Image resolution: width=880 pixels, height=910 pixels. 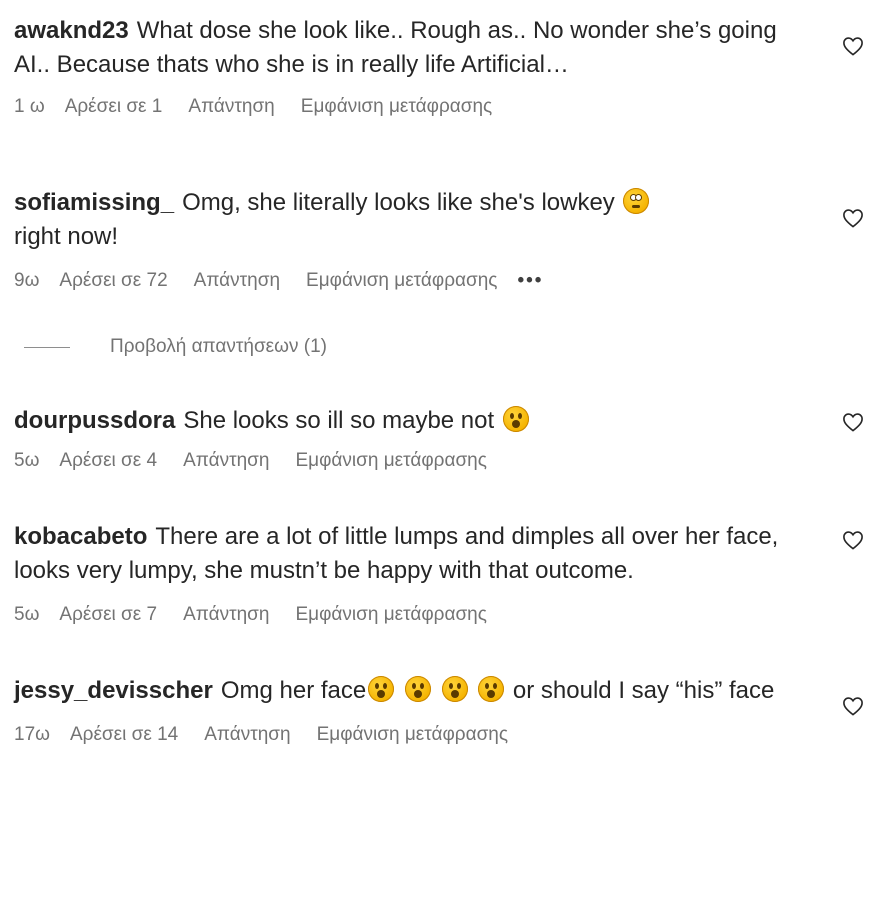 What do you see at coordinates (218, 346) in the screenshot?
I see `view-replies-label: Προβολή απαντήσεων (1)` at bounding box center [218, 346].